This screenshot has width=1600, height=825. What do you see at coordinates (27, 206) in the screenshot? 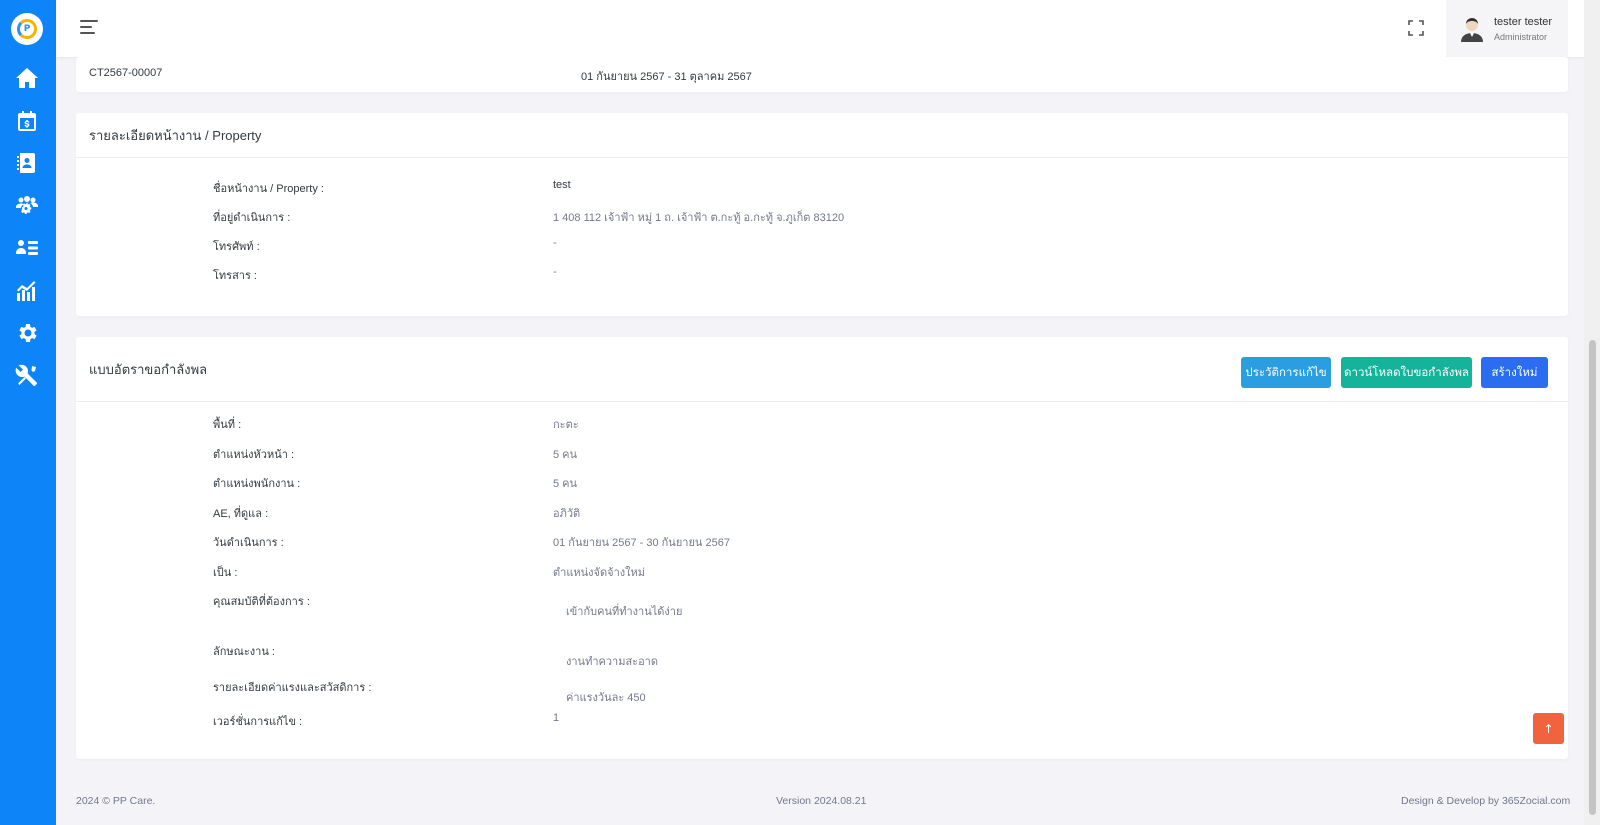
I see `team-settings-icon` at bounding box center [27, 206].